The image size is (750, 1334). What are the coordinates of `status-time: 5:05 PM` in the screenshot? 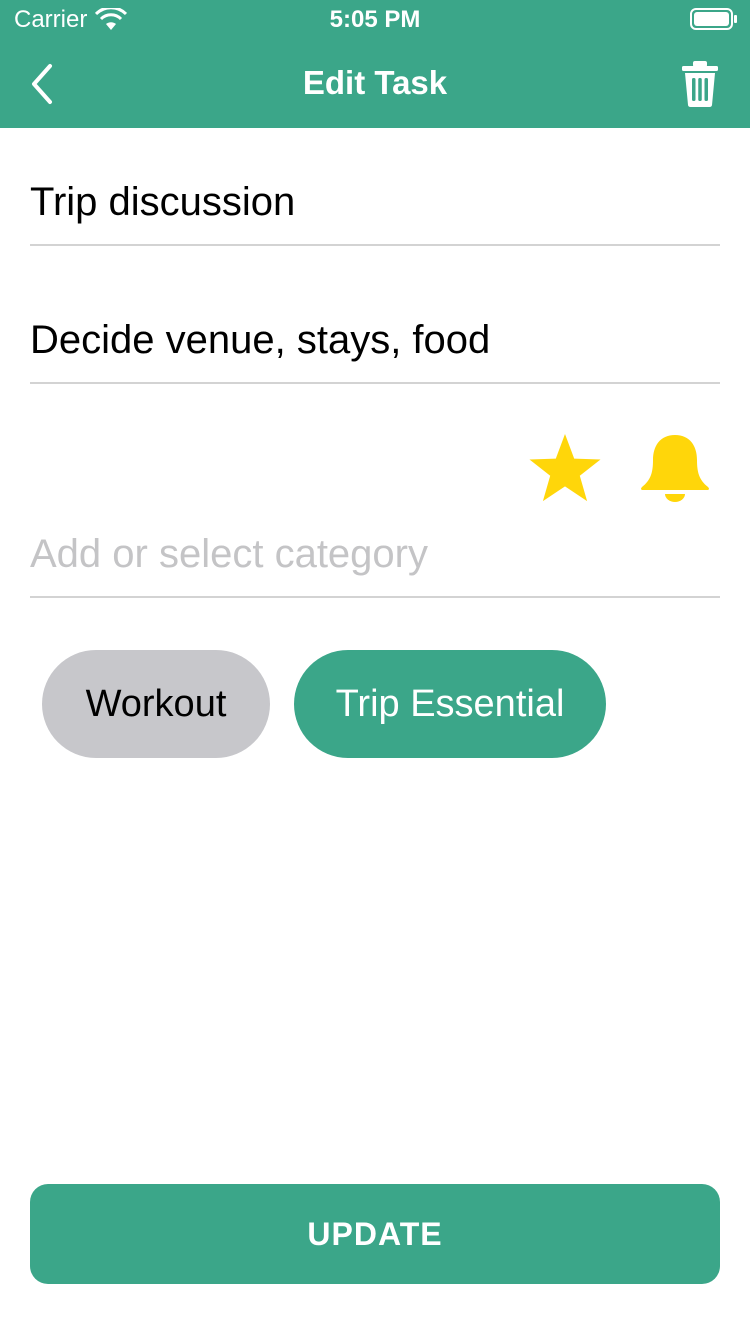 It's located at (375, 19).